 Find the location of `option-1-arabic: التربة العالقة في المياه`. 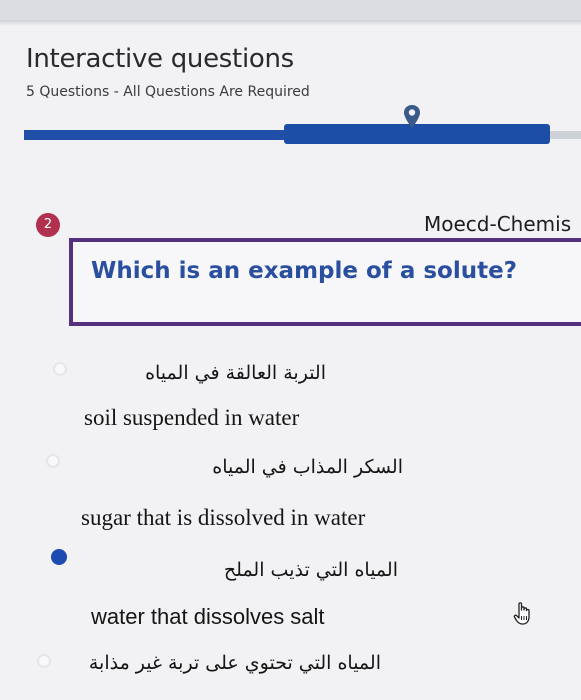

option-1-arabic: التربة العالقة في المياه is located at coordinates (235, 373).